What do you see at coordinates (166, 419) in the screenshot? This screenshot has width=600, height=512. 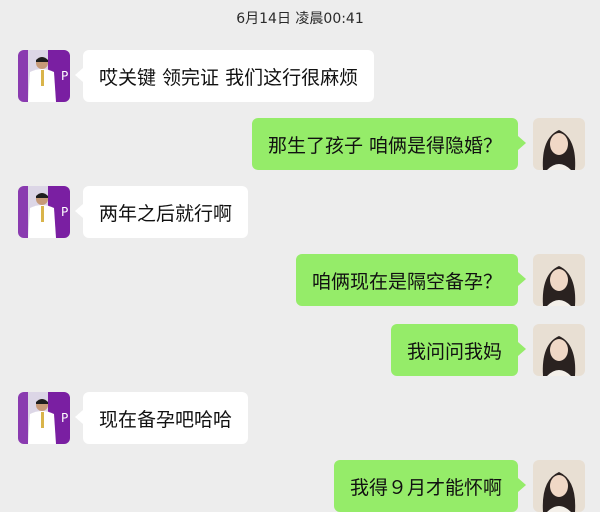 I see `message-text: 现在备孕吧哈哈` at bounding box center [166, 419].